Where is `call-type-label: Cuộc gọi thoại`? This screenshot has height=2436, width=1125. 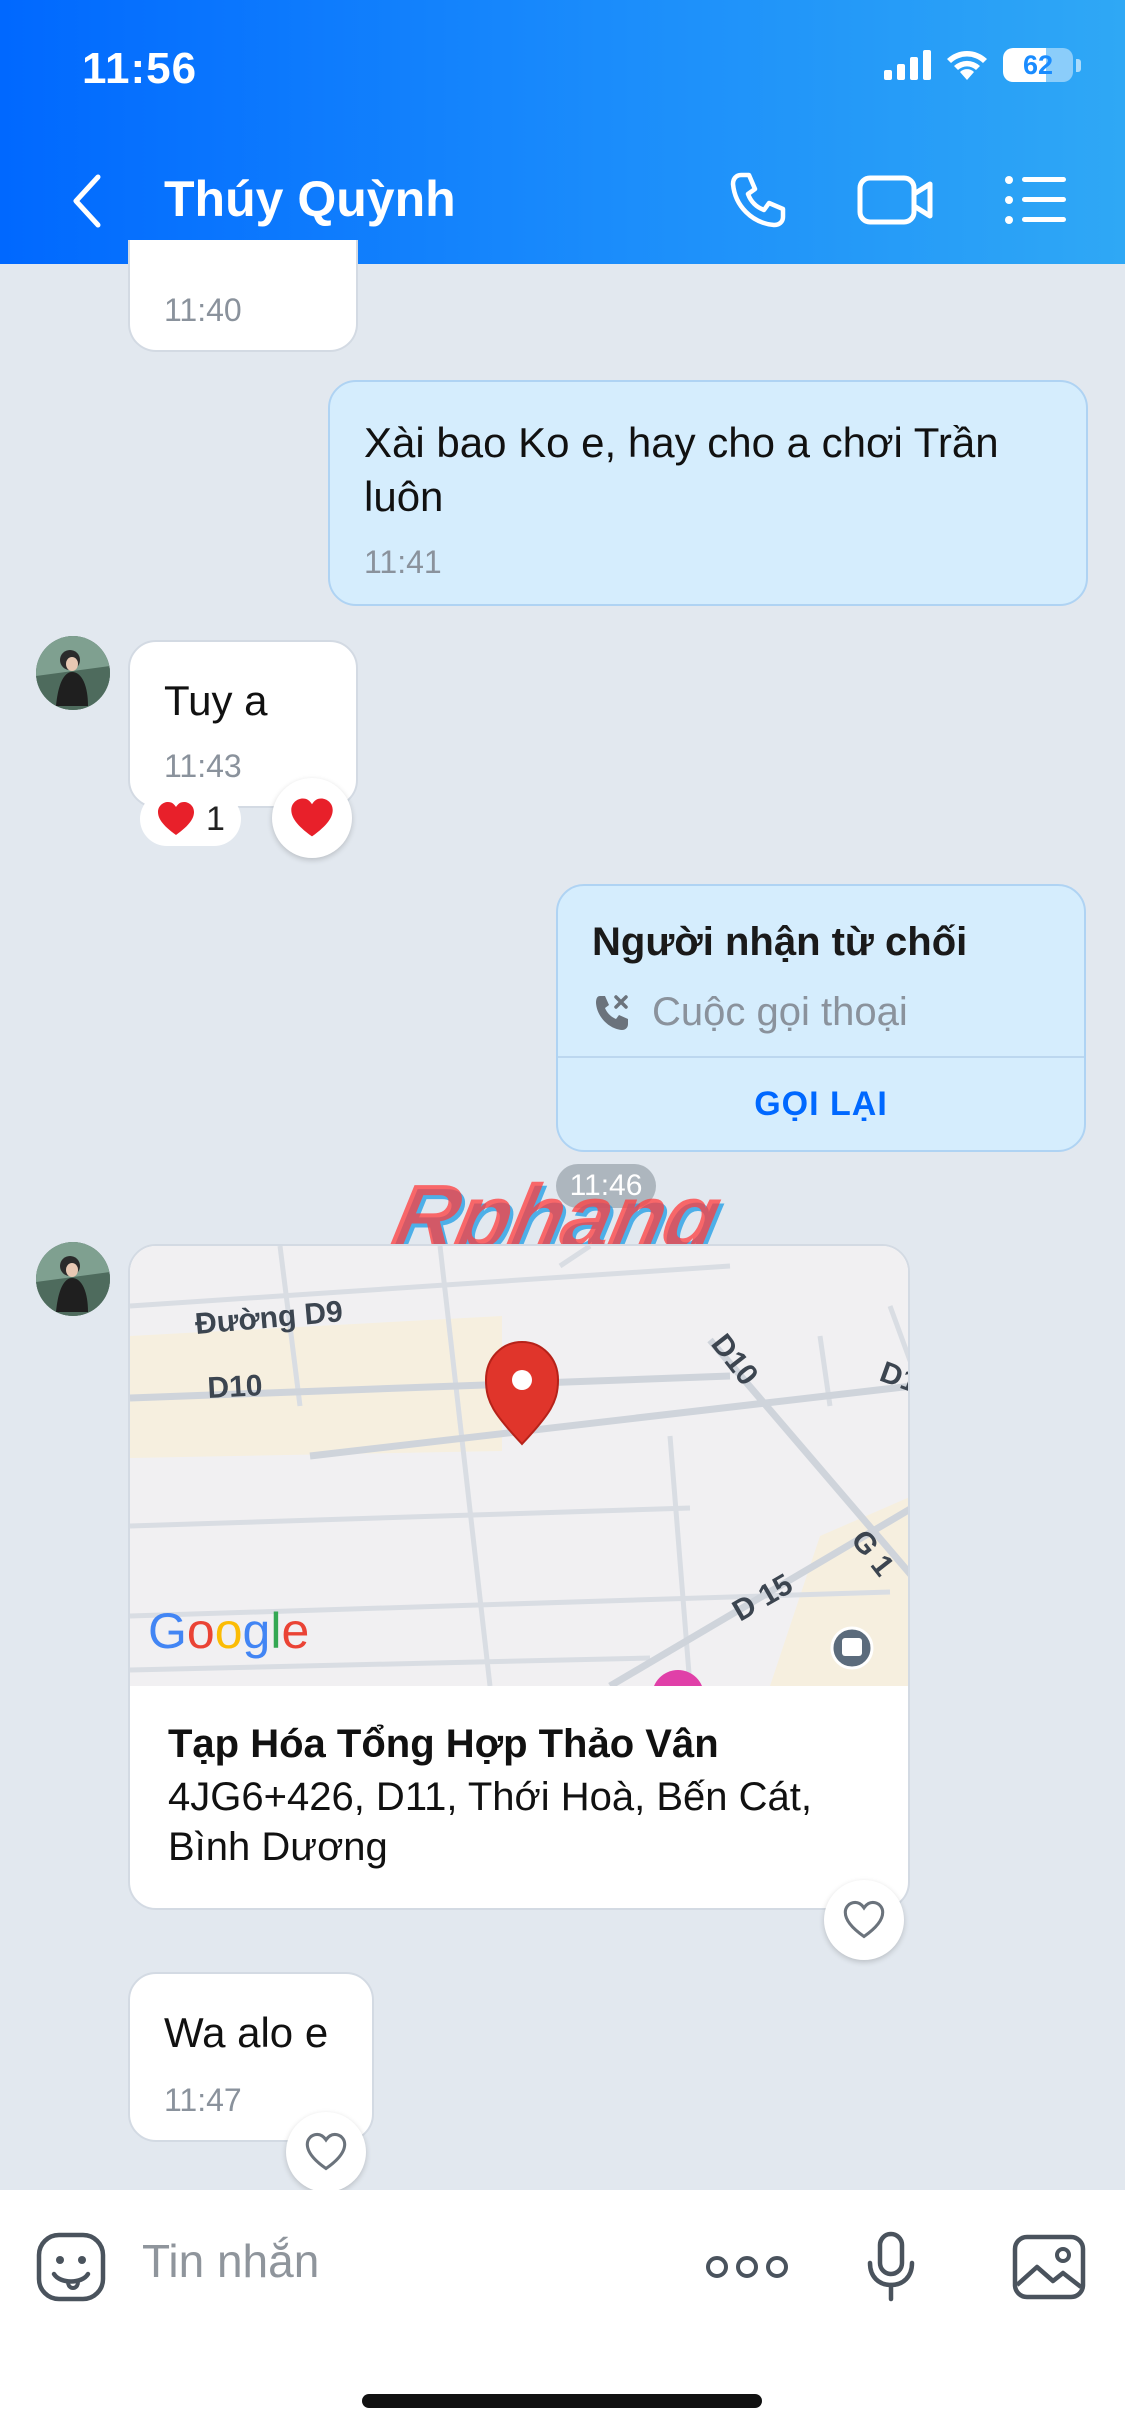 call-type-label: Cuộc gọi thoại is located at coordinates (780, 1012).